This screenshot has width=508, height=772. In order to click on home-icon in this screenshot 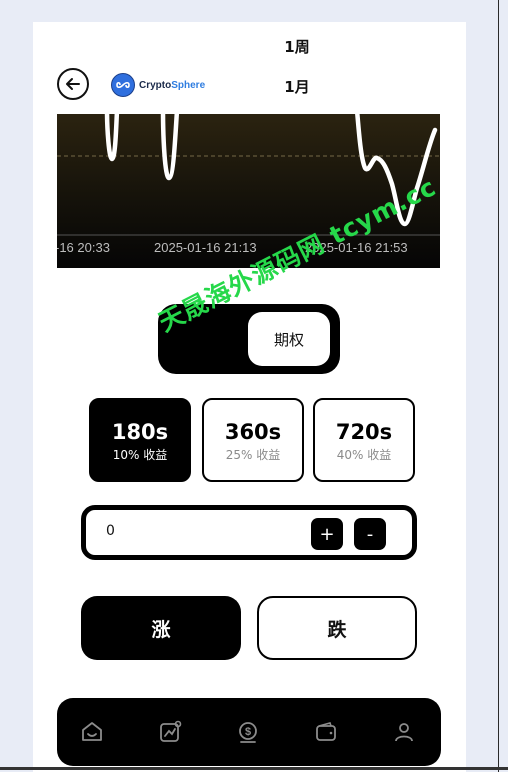, I will do `click(92, 732)`.